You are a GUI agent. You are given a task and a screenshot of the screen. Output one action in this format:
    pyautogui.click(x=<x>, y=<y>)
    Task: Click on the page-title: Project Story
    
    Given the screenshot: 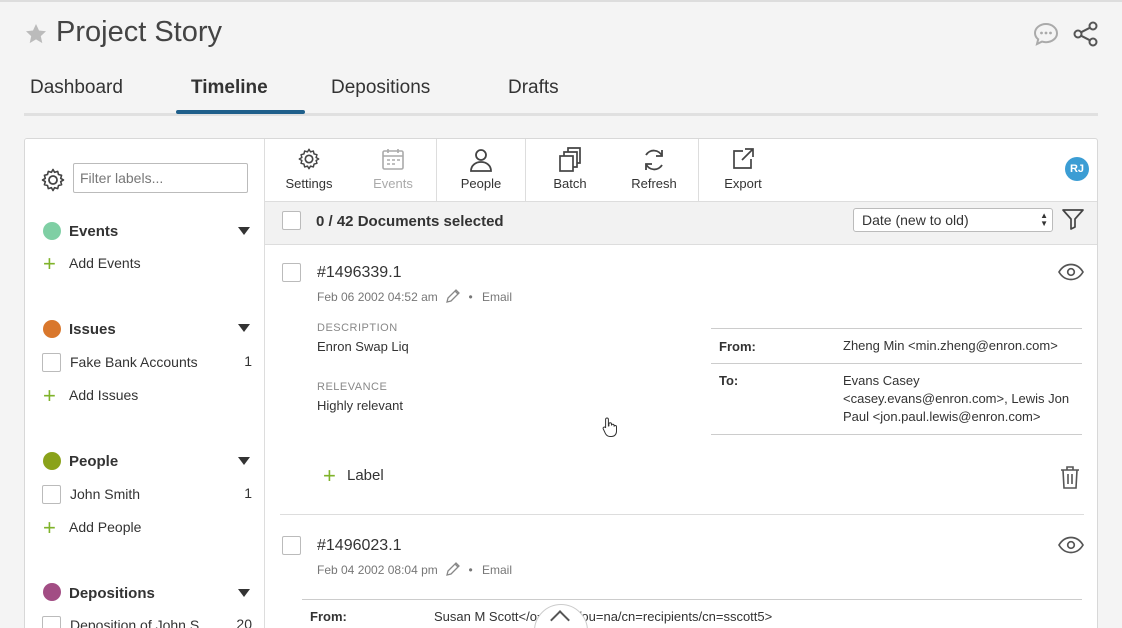 What is the action you would take?
    pyautogui.click(x=139, y=32)
    